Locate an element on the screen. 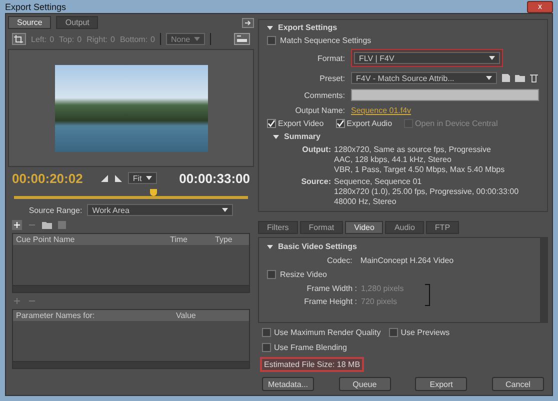 This screenshot has width=558, height=401. summary-text: 48000 Hz, Stereo is located at coordinates (366, 201).